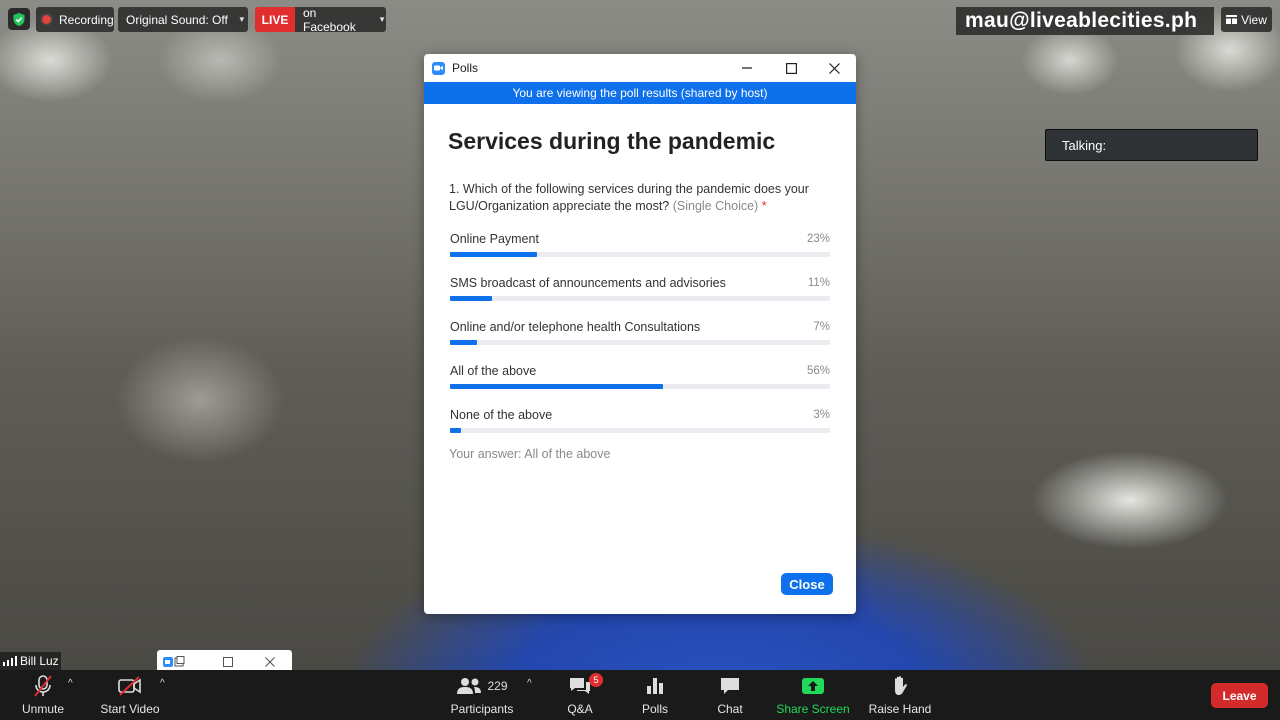 The height and width of the screenshot is (720, 1280). Describe the element at coordinates (43, 709) in the screenshot. I see `unmute-label: Unmute` at that location.